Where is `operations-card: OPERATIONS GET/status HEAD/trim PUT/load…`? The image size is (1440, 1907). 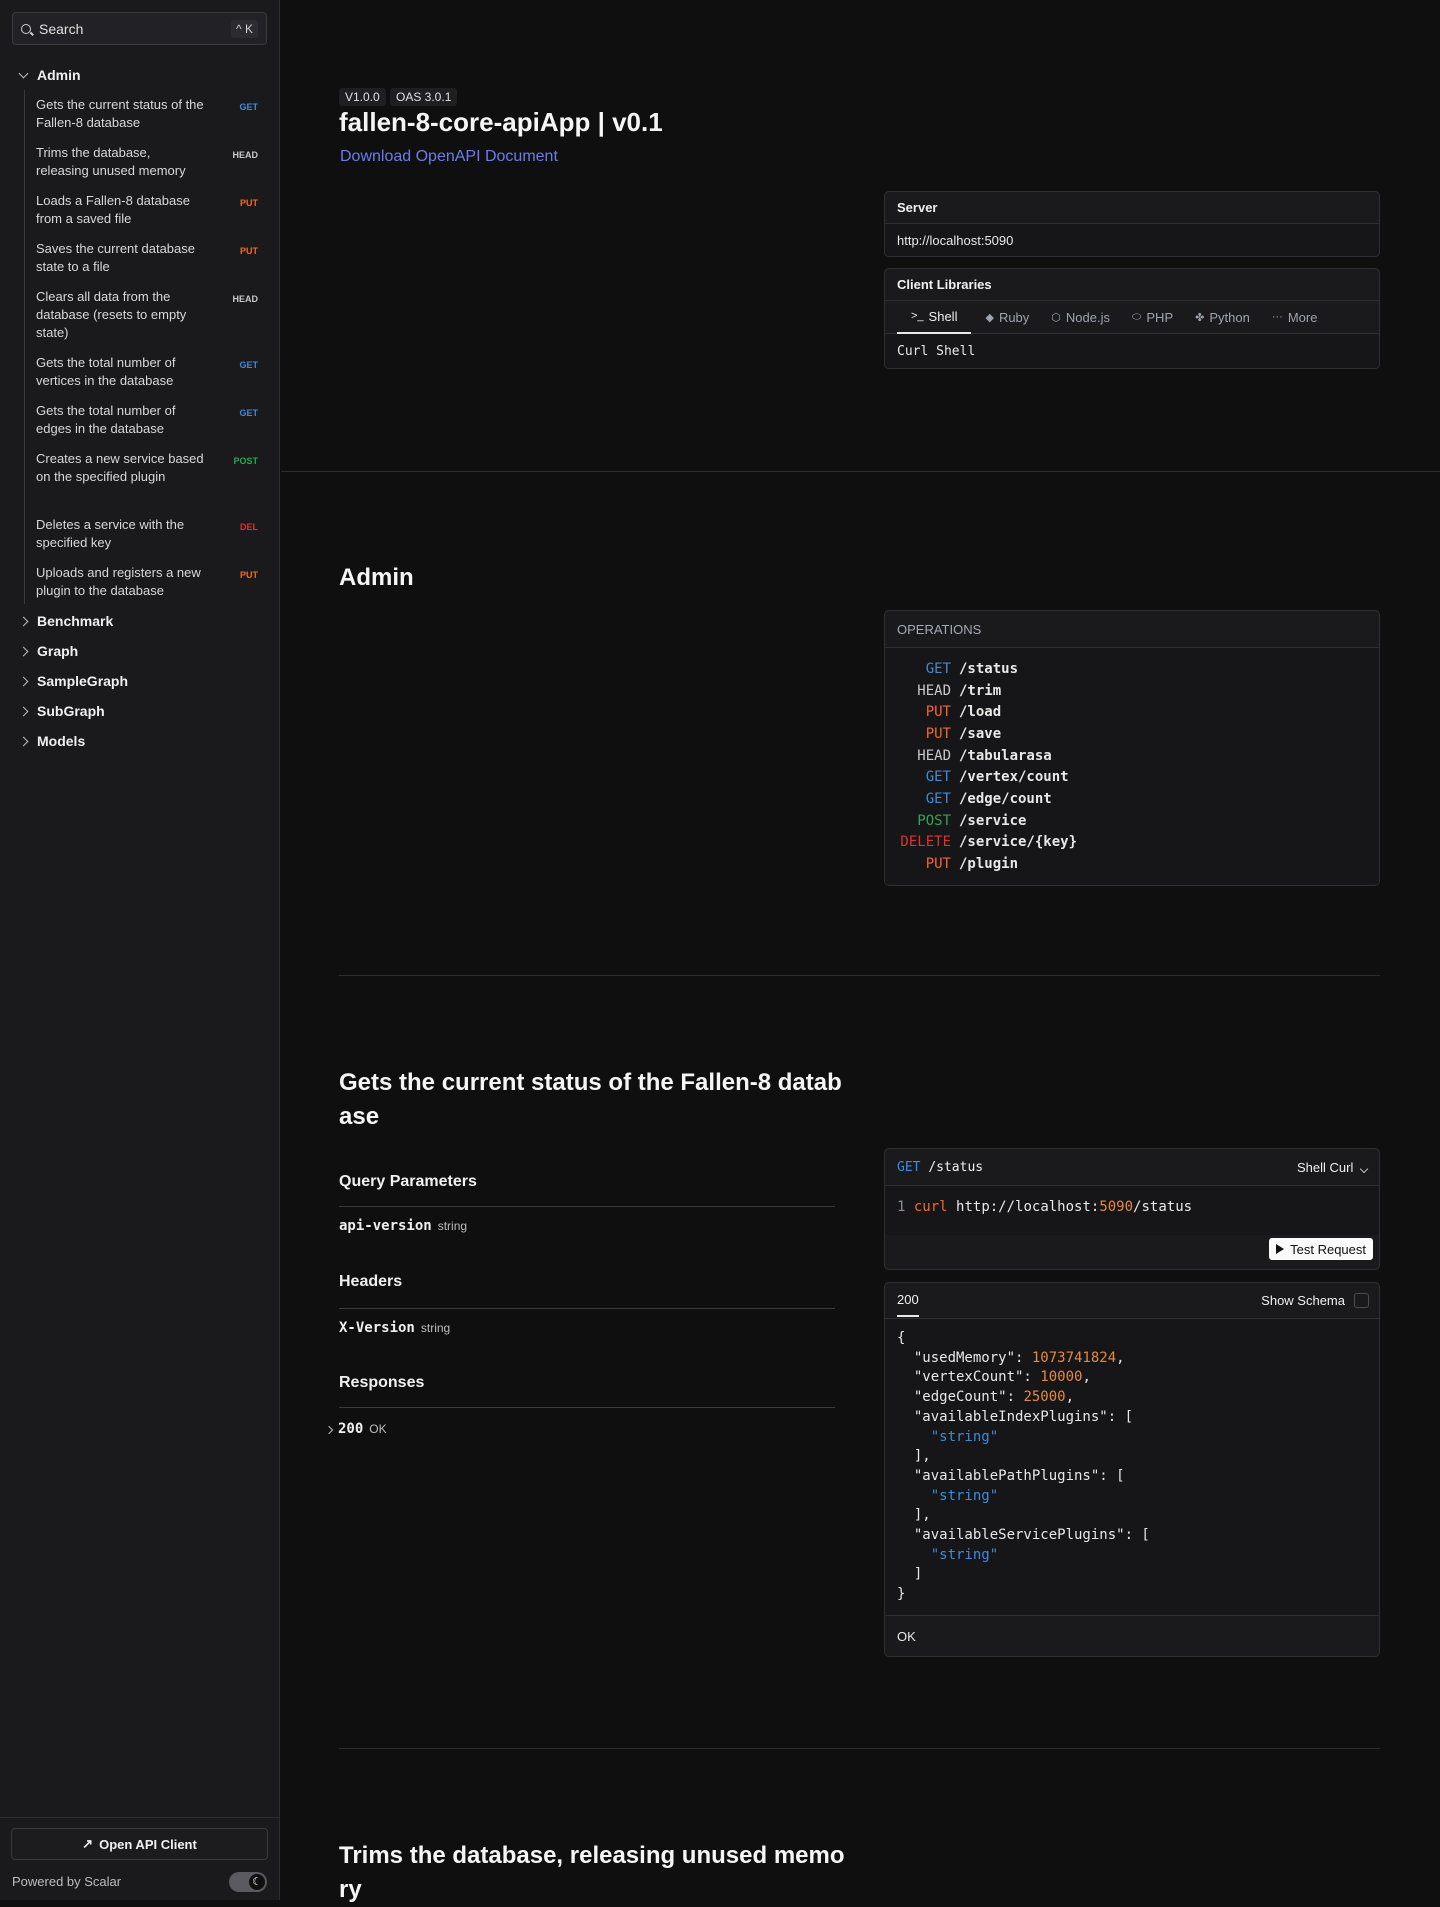 operations-card: OPERATIONS GET/status HEAD/trim PUT/load… is located at coordinates (1132, 748).